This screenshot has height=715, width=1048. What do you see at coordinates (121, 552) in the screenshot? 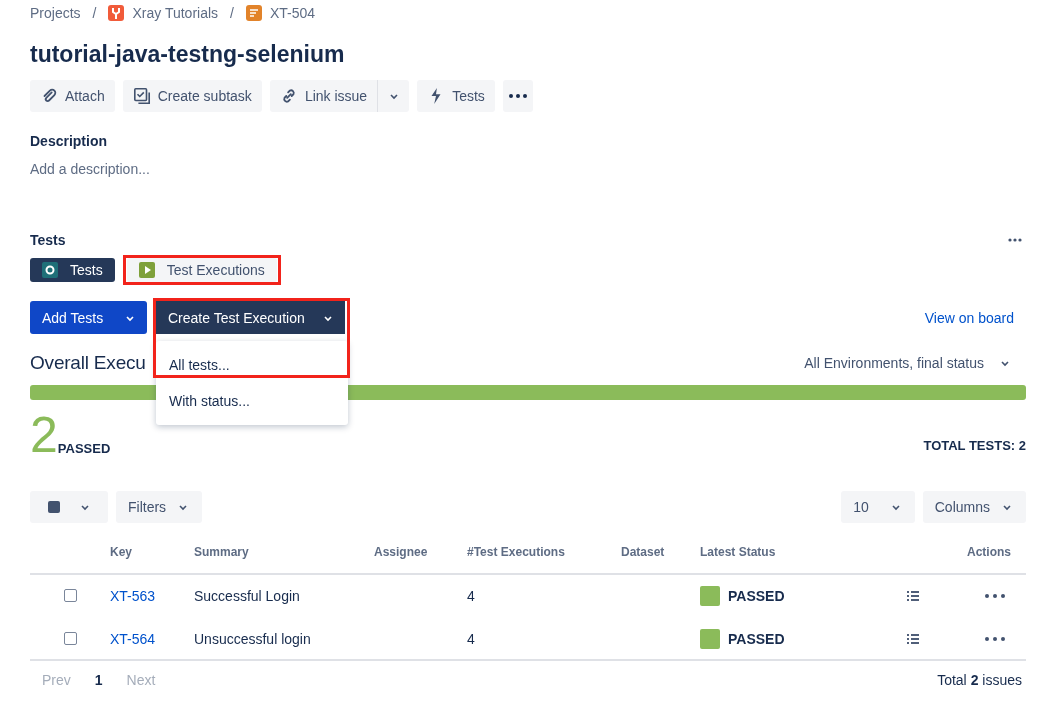
I see `column-header: Key` at bounding box center [121, 552].